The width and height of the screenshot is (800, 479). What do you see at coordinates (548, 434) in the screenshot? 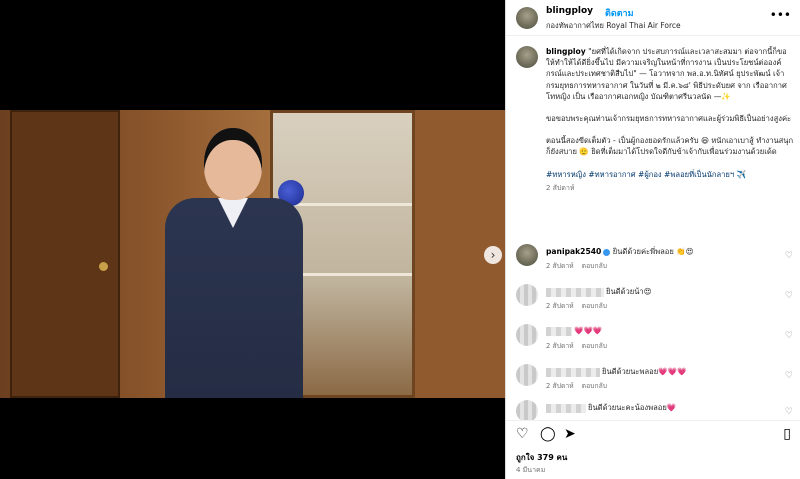
I see `comment-icon: ◯` at bounding box center [548, 434].